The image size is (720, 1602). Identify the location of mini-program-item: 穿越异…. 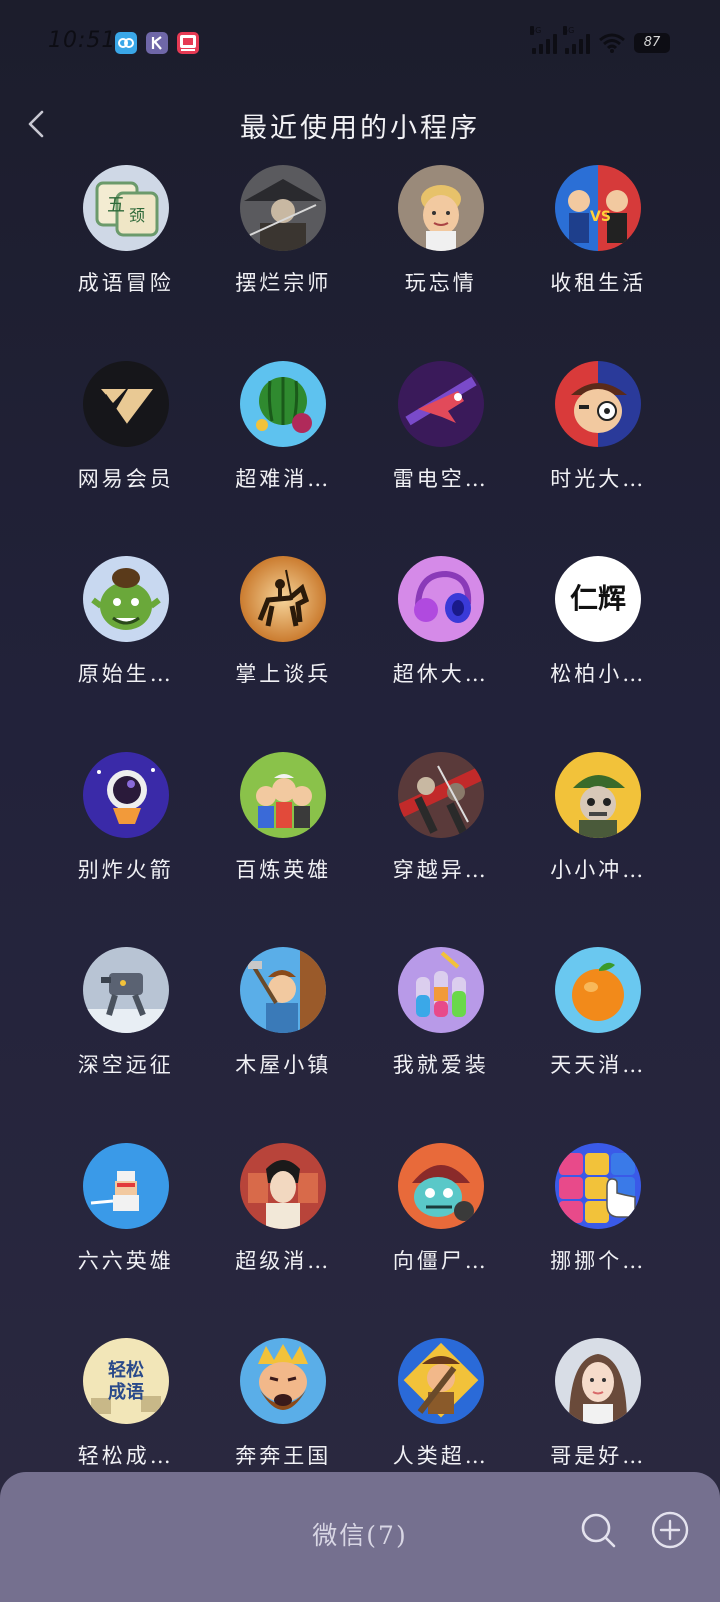
(441, 849).